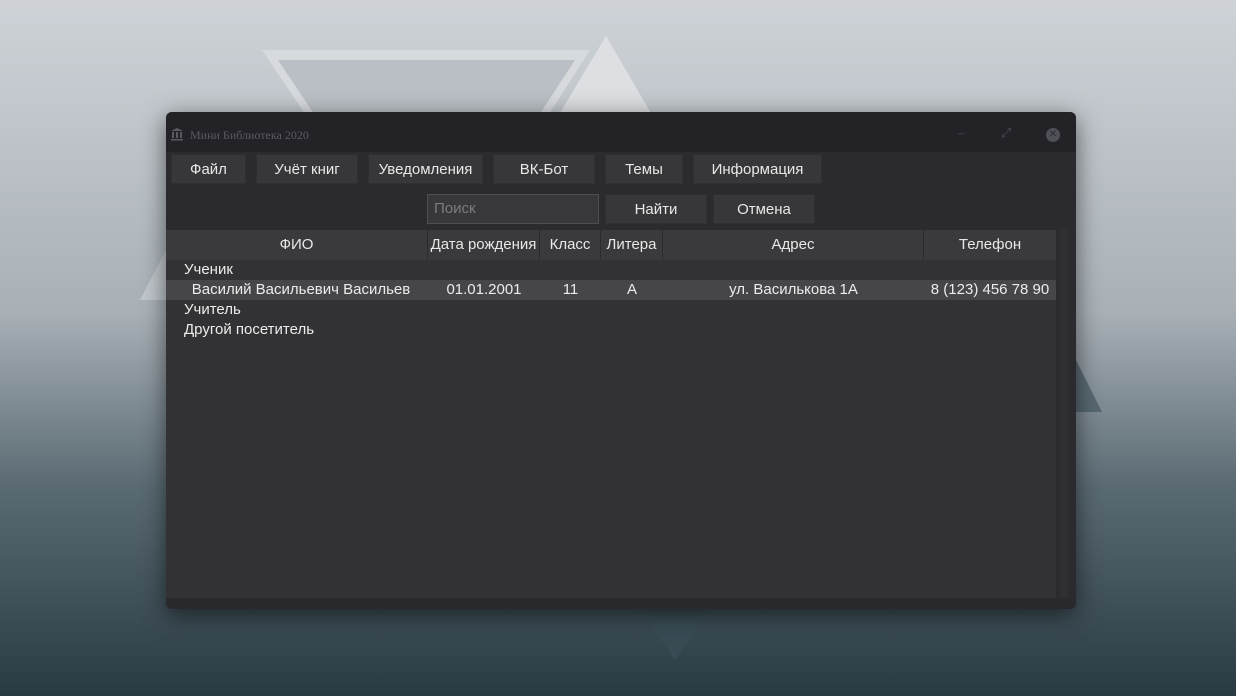 This screenshot has width=1236, height=696. Describe the element at coordinates (208, 169) in the screenshot. I see `menu-file-button: Файл` at that location.